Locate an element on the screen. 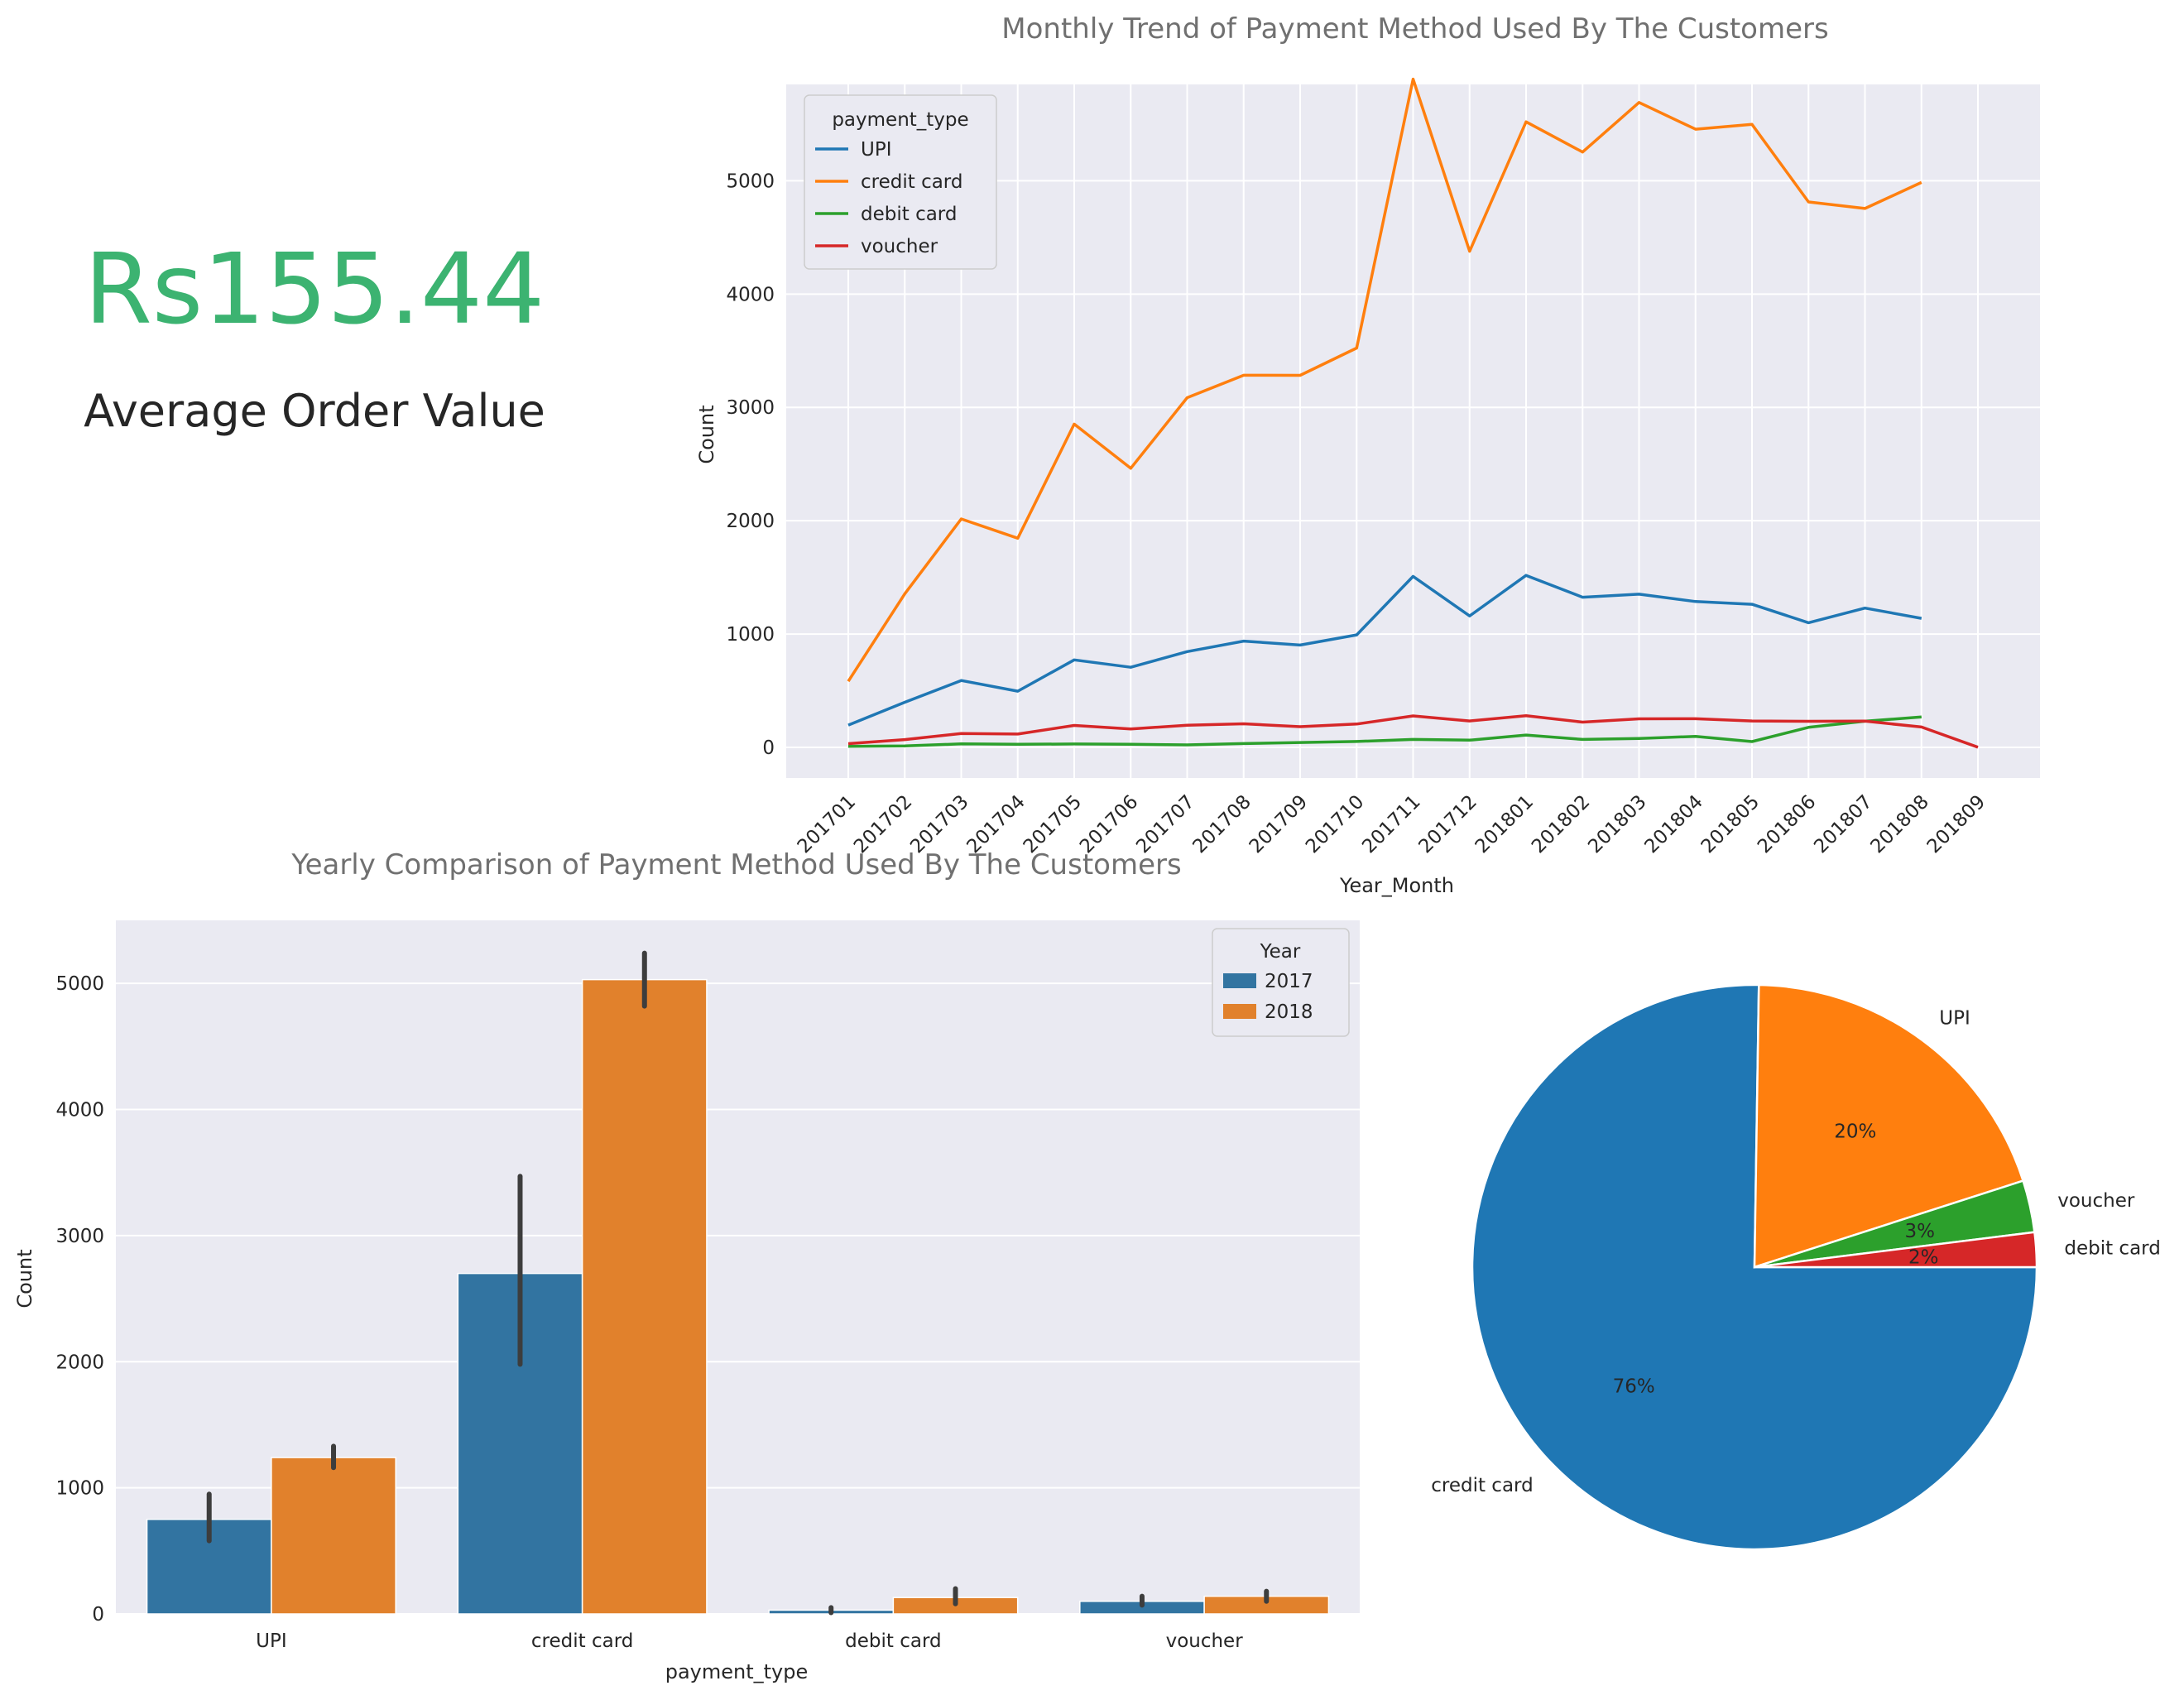 Image resolution: width=2184 pixels, height=1700 pixels. pie-label: UPI is located at coordinates (1954, 1019).